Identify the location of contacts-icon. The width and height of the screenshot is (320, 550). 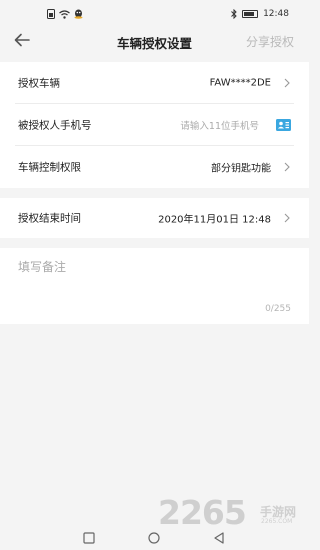
(283, 125).